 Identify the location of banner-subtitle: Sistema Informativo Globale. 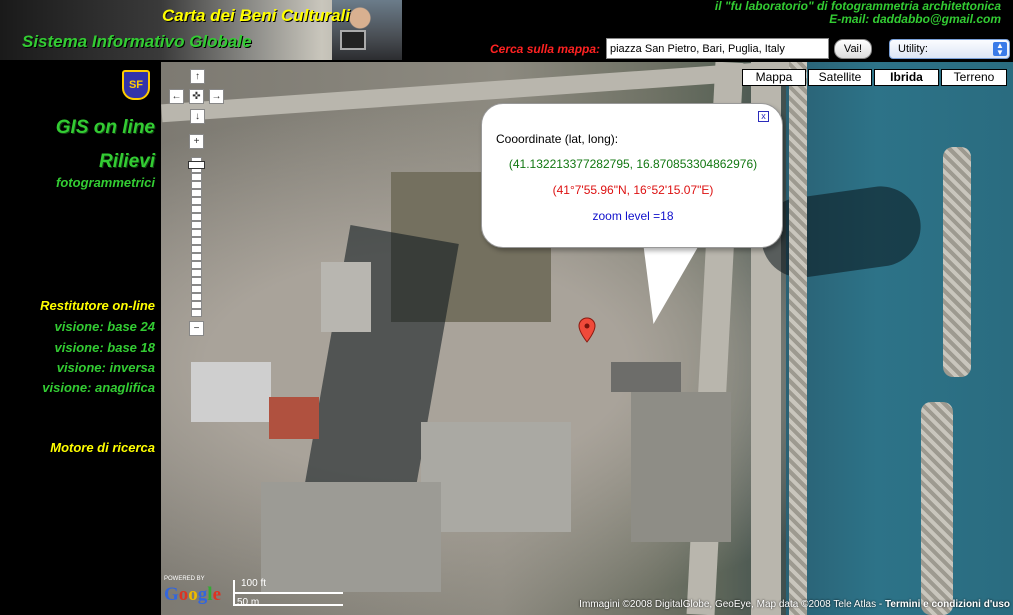
(137, 41).